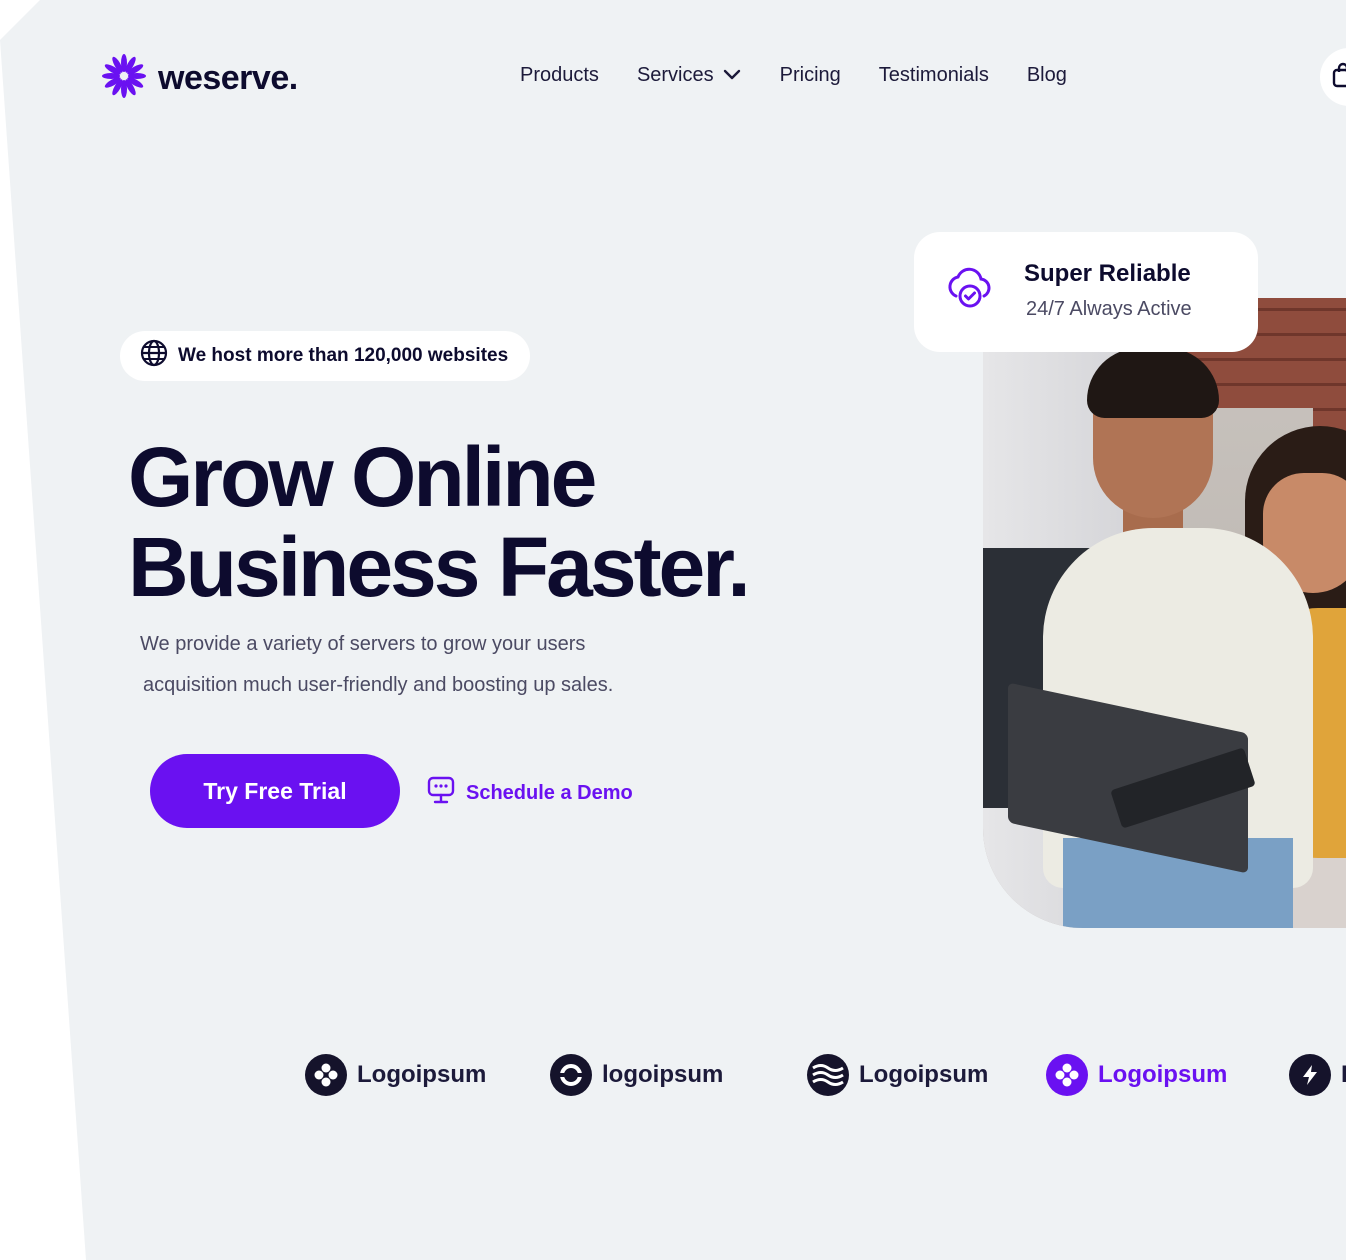  What do you see at coordinates (1339, 77) in the screenshot?
I see `shopping-bag-icon` at bounding box center [1339, 77].